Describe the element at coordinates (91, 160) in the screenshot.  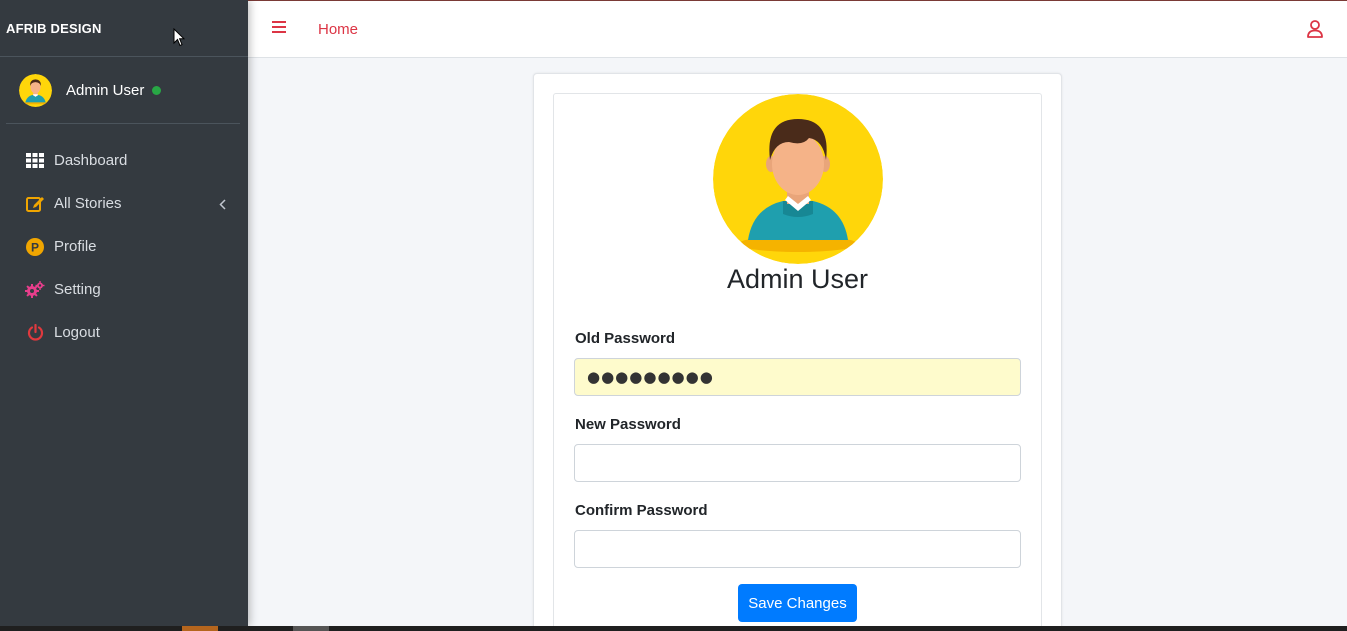
I see `sidebar-item-label: Dashboard` at that location.